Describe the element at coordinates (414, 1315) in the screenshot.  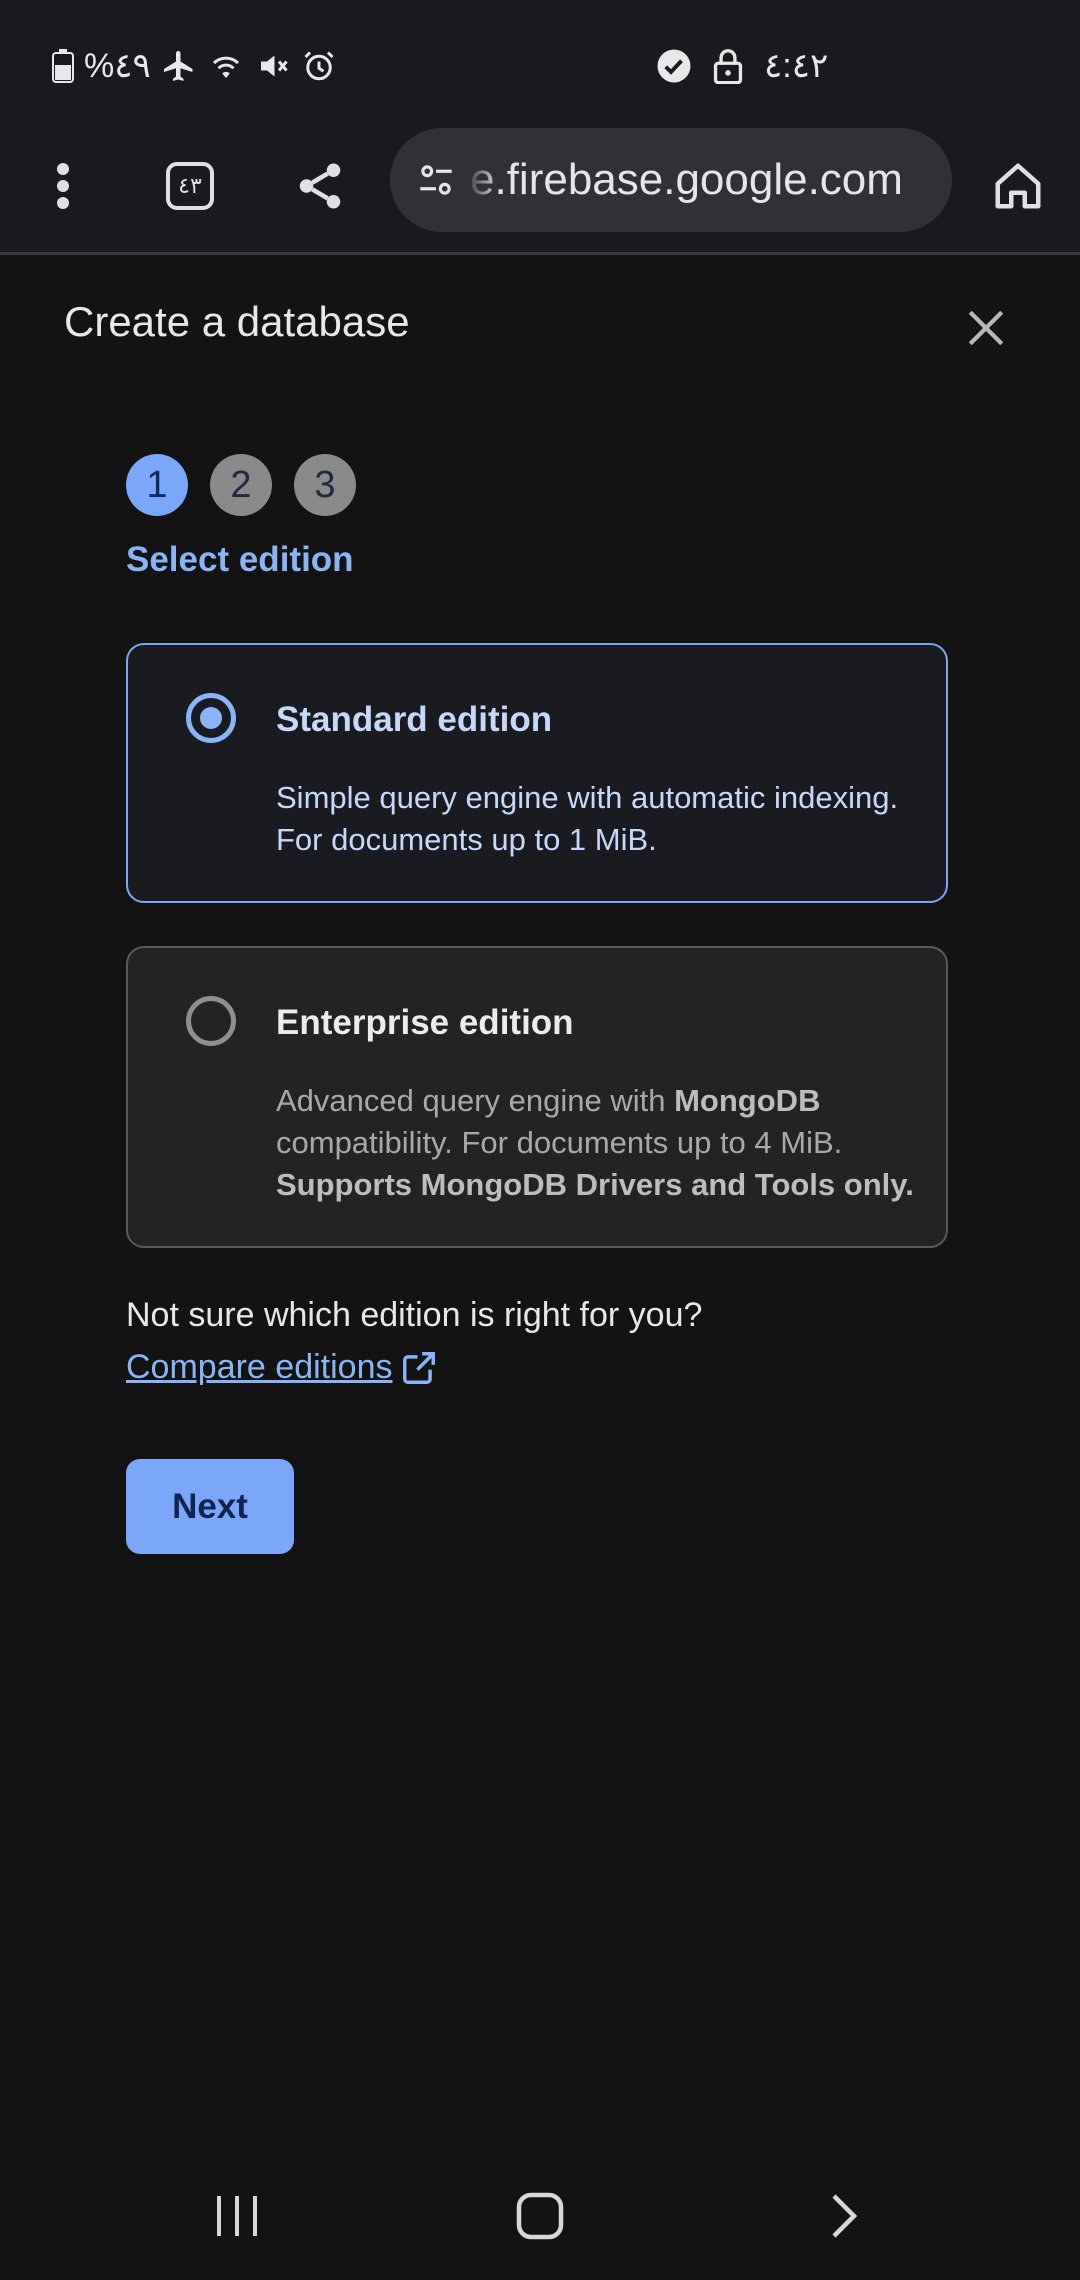
I see `help-text: Not sure which edition is right for you?` at that location.